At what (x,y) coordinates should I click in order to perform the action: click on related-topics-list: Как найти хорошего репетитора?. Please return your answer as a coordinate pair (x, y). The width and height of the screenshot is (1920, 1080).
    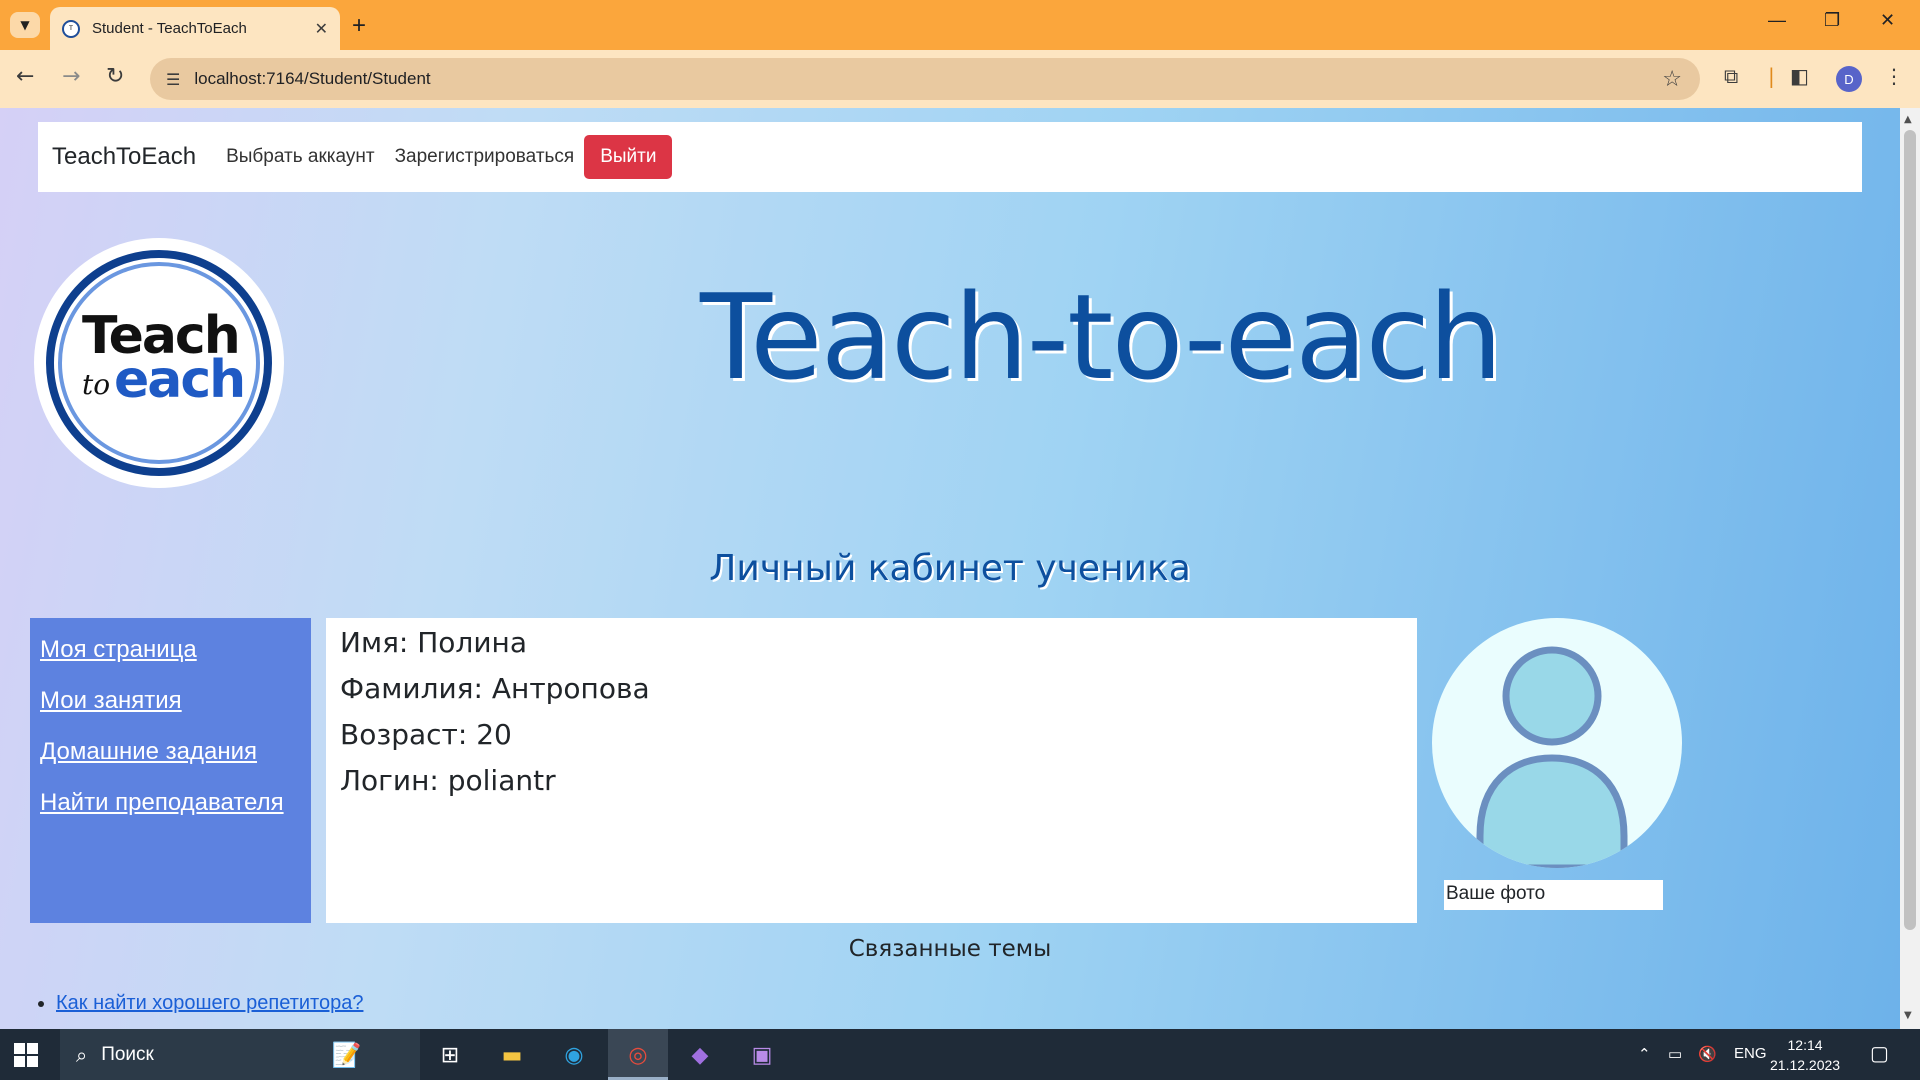
    Looking at the image, I should click on (197, 1003).